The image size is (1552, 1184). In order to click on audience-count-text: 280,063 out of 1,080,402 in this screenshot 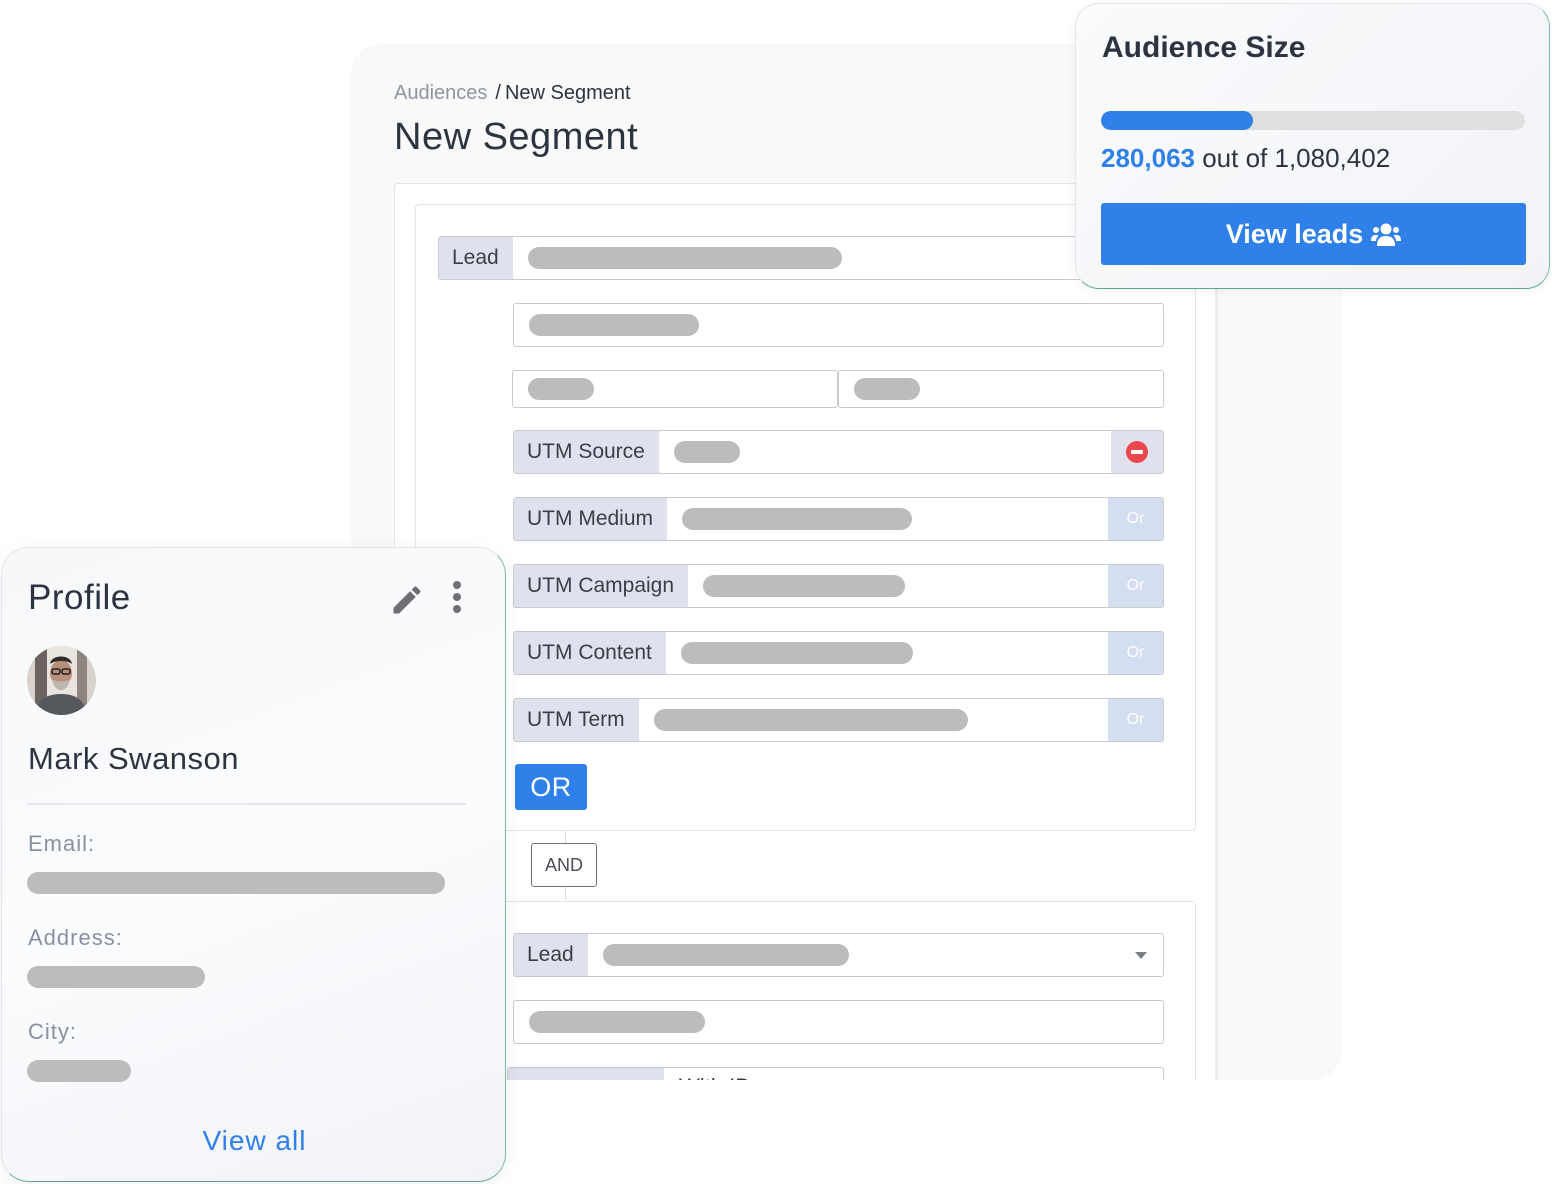, I will do `click(1245, 158)`.